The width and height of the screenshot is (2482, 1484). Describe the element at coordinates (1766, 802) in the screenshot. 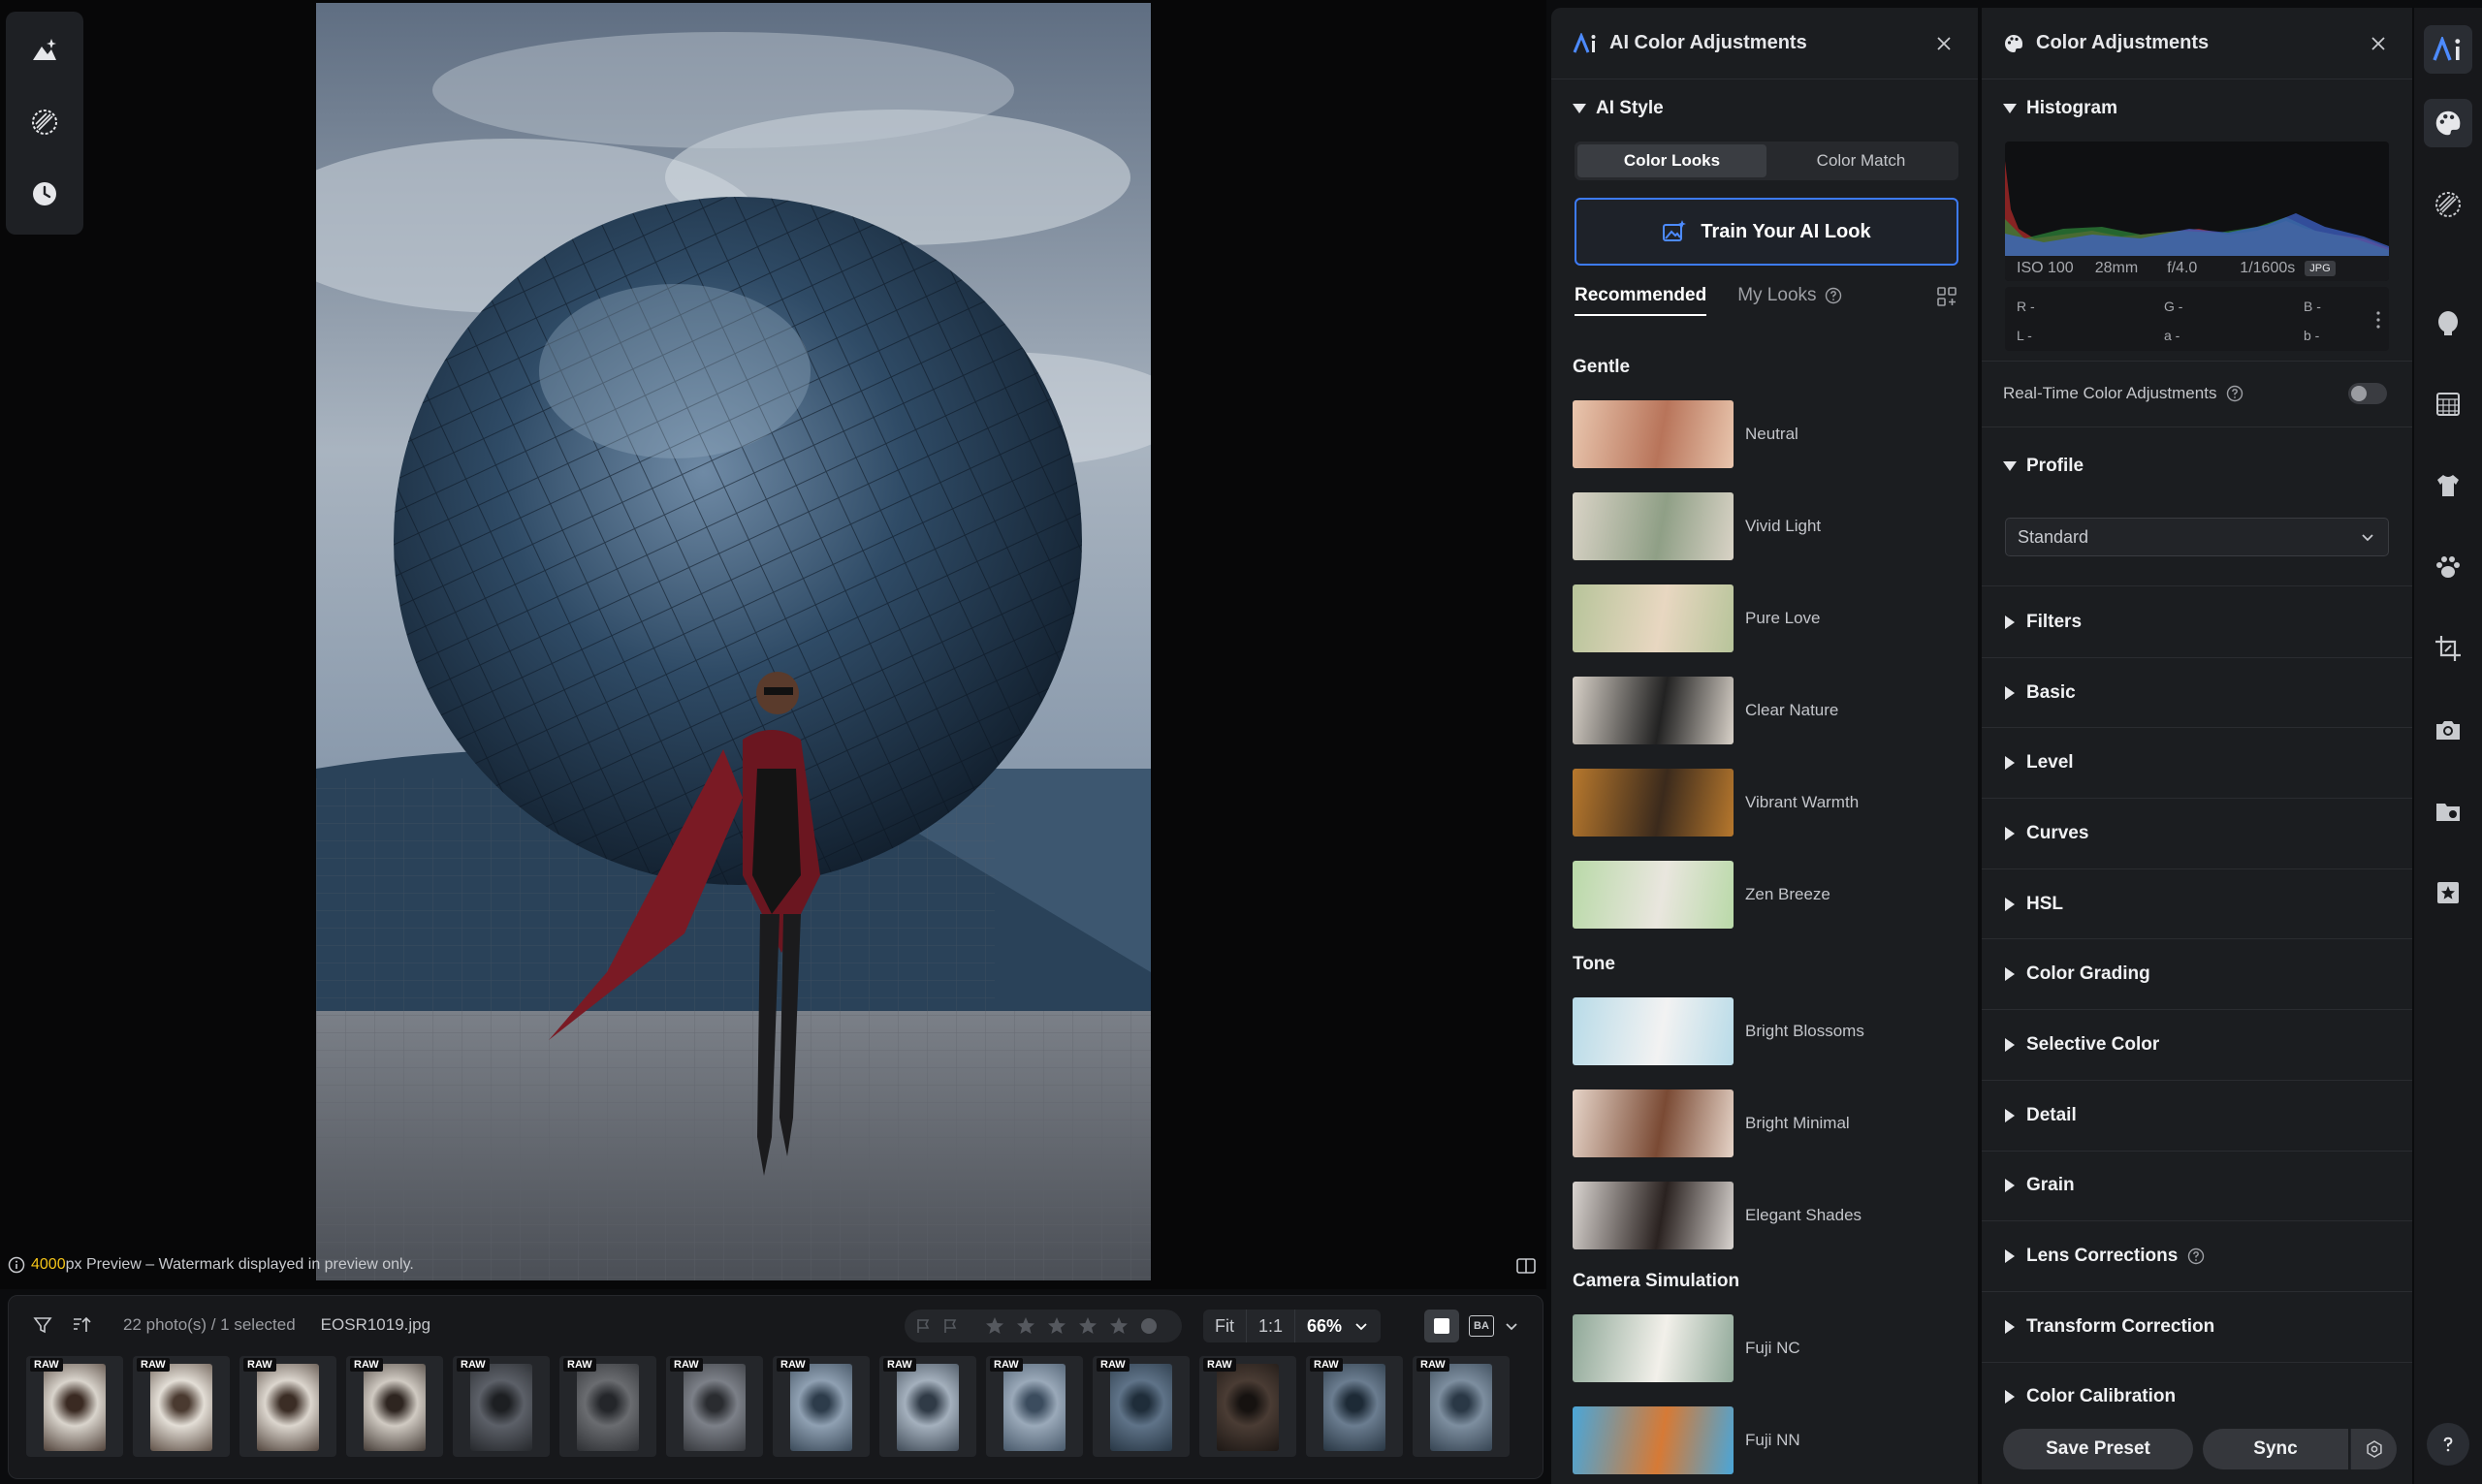

I see `look-item: Vibrant Warmth` at that location.